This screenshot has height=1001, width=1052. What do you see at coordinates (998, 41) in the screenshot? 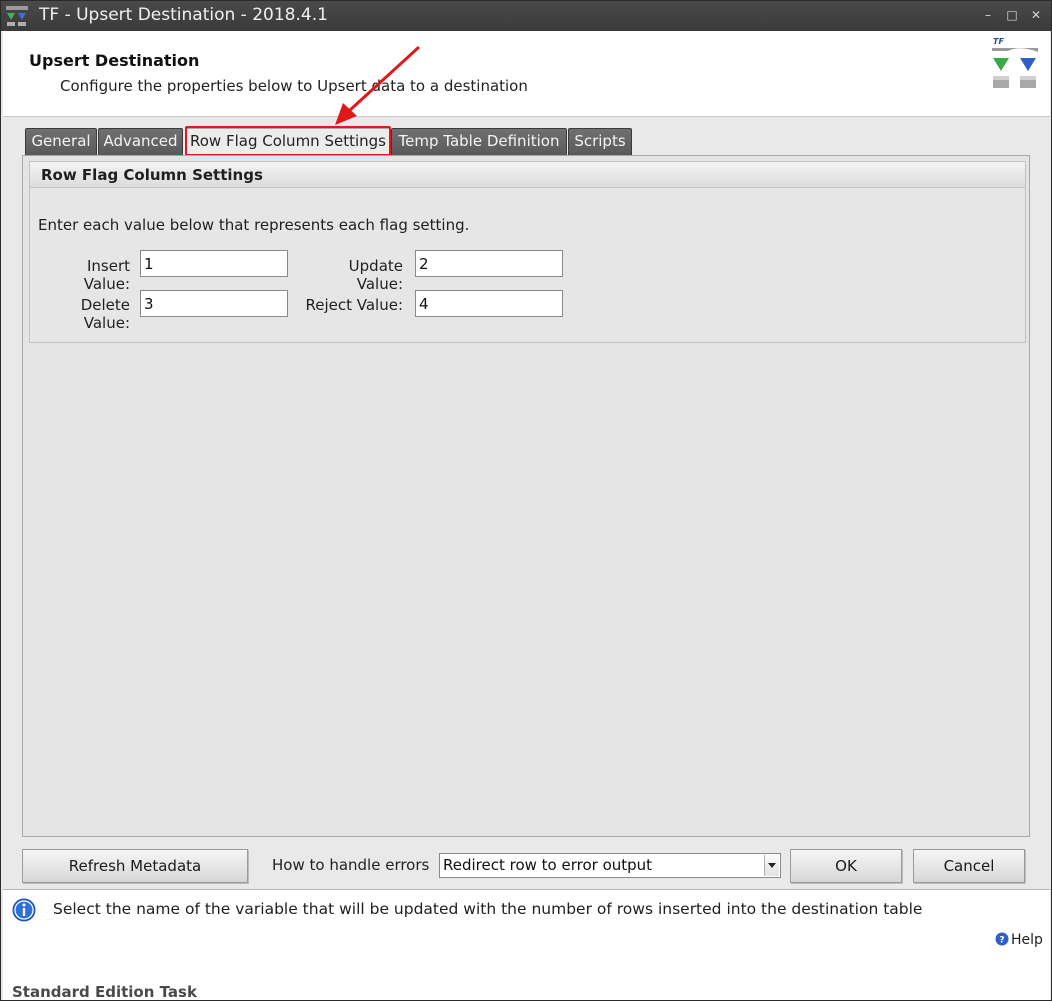
I see `logo-text: TF` at bounding box center [998, 41].